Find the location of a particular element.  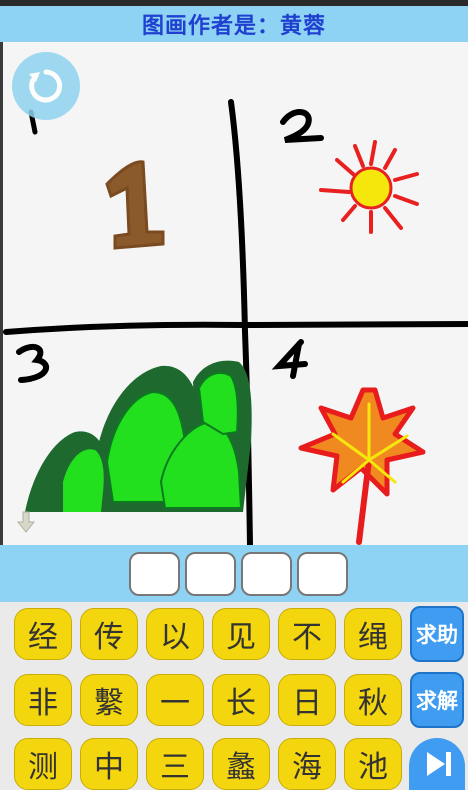

char-key: 见 is located at coordinates (241, 634).